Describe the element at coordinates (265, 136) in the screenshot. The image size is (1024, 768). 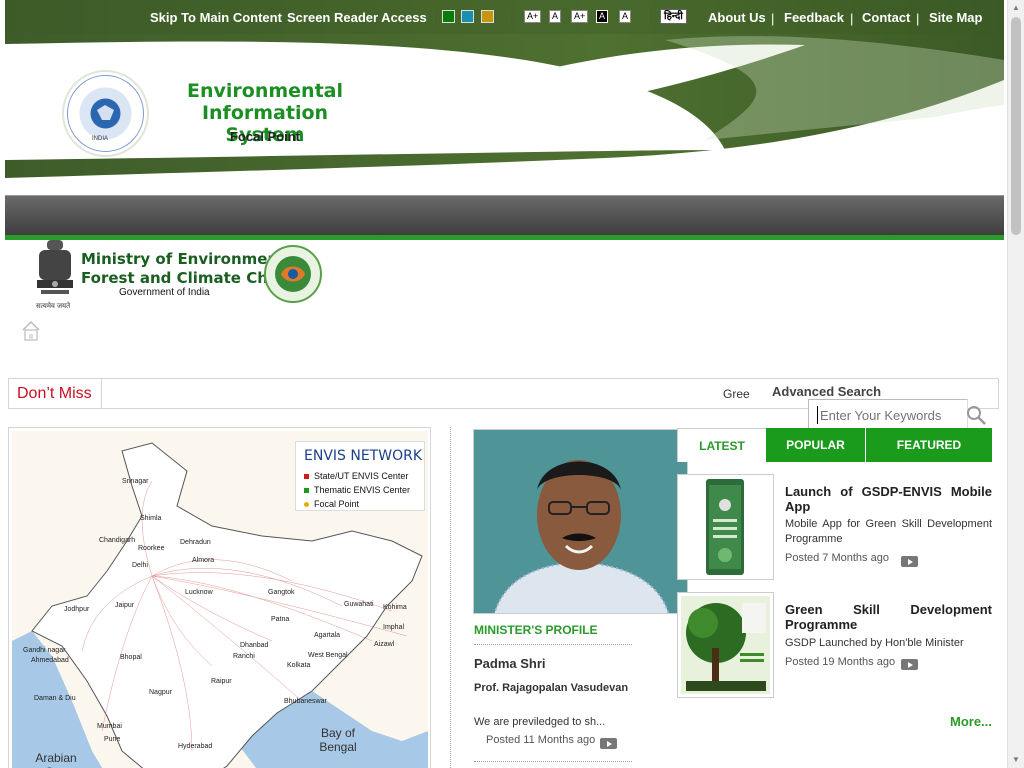
I see `site-subtitle: Focal Point` at that location.